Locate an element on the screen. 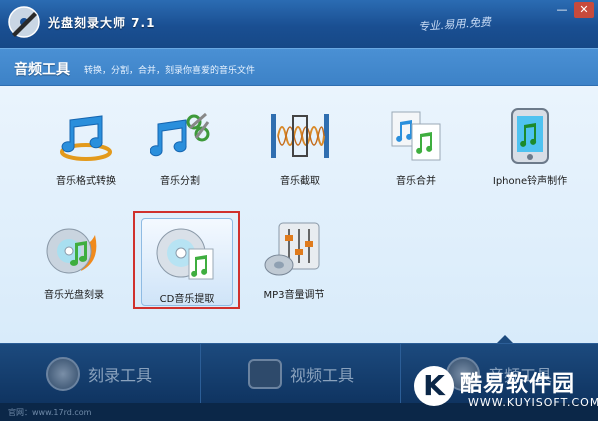  tool-label: 音乐格式转换 is located at coordinates (86, 181).